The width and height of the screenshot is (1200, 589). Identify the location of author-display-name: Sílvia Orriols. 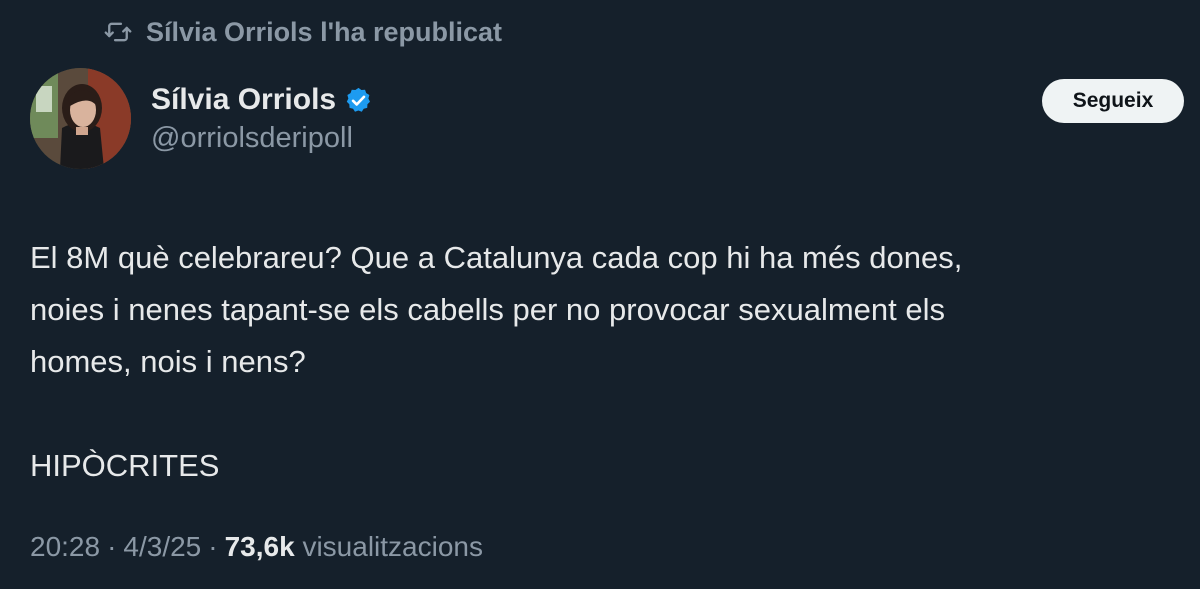
(243, 100).